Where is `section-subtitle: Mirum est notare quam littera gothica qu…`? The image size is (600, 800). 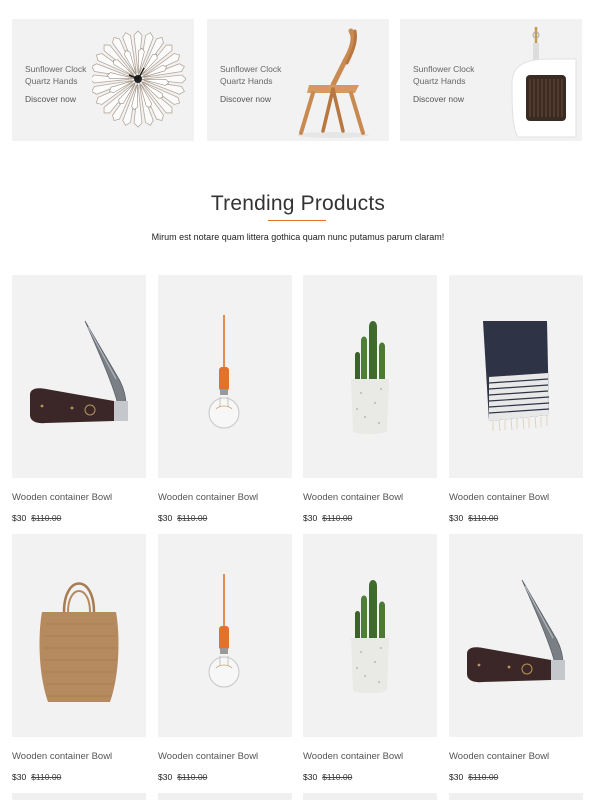 section-subtitle: Mirum est notare quam littera gothica qu… is located at coordinates (298, 237).